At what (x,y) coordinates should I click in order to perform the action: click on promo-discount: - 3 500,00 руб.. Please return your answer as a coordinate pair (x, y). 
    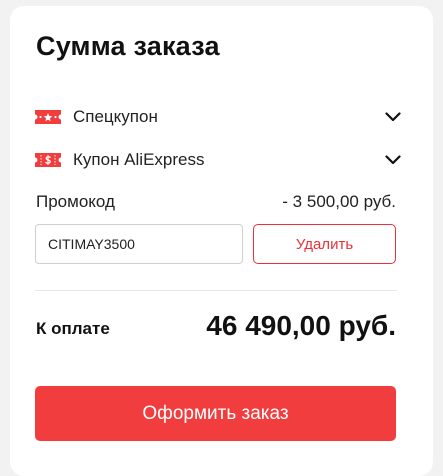
    Looking at the image, I should click on (339, 201).